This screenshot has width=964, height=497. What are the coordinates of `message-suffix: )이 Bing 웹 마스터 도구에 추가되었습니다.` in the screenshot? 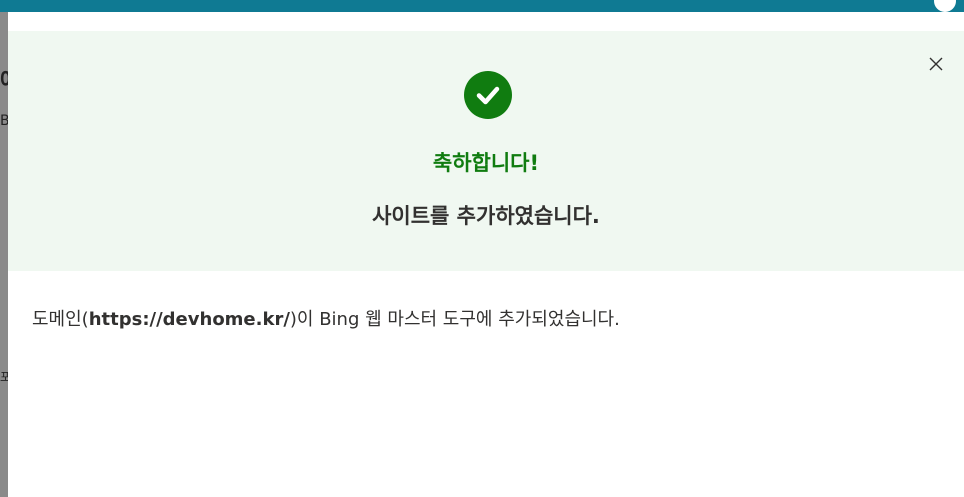 It's located at (454, 319).